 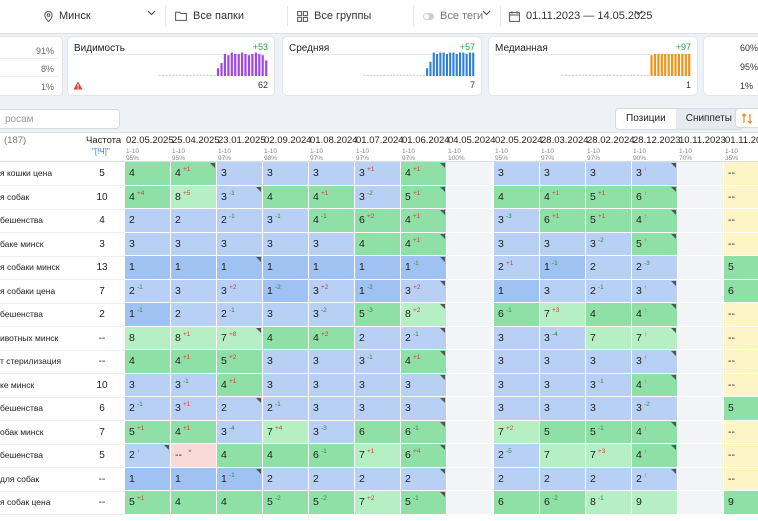 I want to click on keyword-cell: для собак, so click(x=19, y=479).